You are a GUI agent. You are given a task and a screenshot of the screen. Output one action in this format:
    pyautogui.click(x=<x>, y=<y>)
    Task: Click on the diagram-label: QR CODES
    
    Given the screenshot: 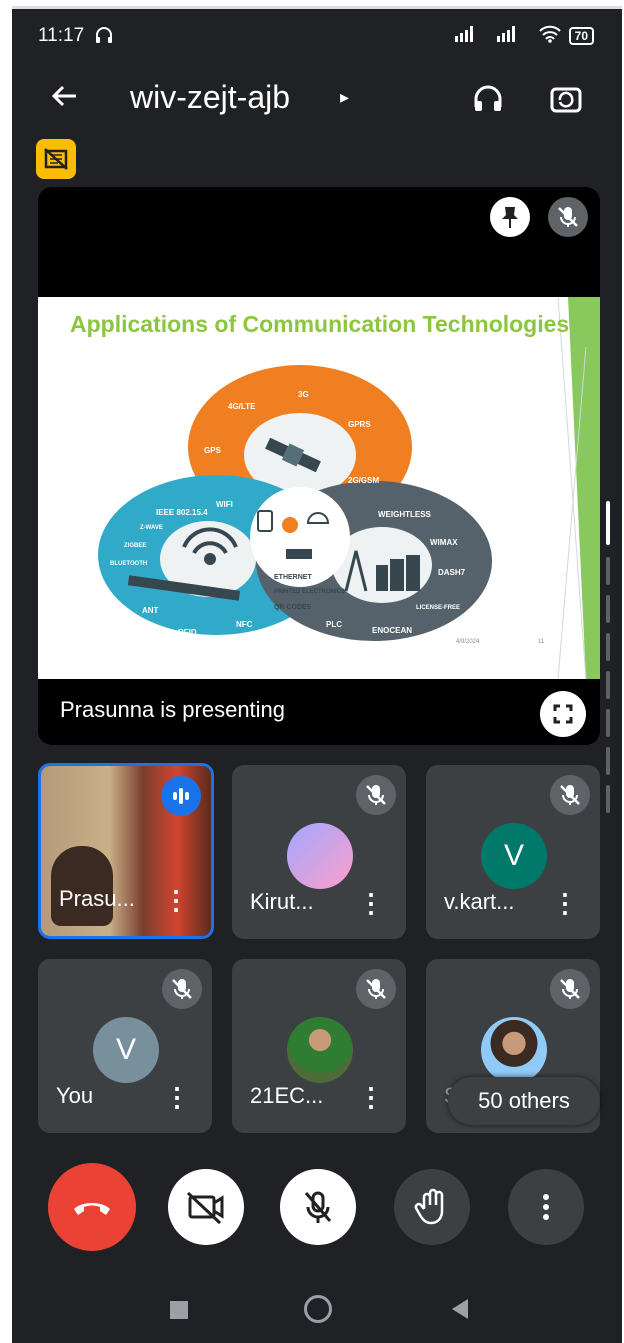 What is the action you would take?
    pyautogui.click(x=293, y=607)
    